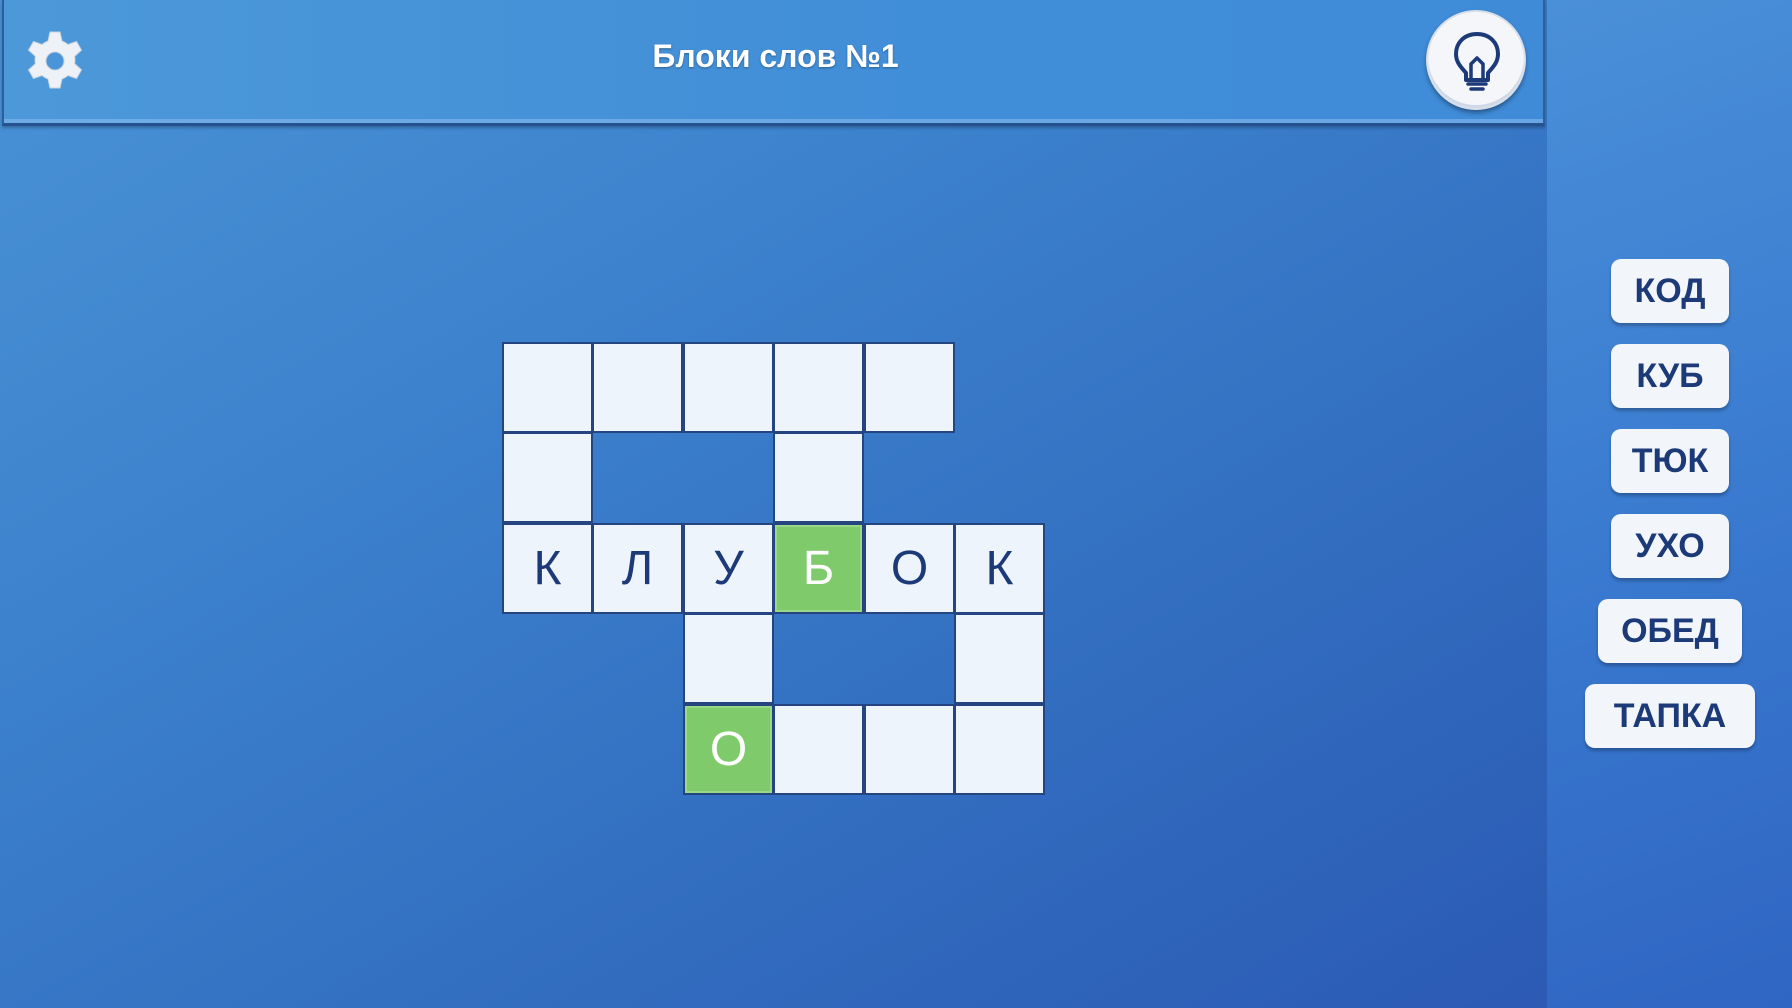 This screenshot has width=1792, height=1008. I want to click on word-button: ТАПКА, so click(1670, 716).